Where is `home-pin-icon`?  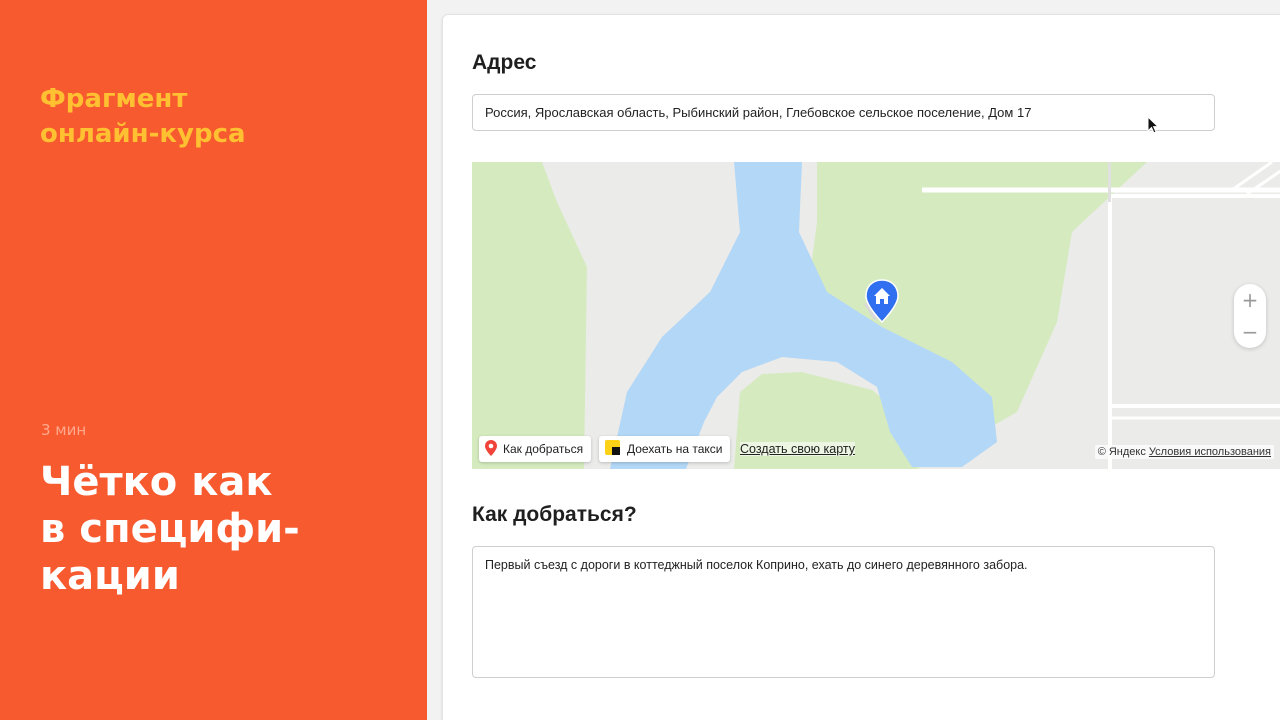
home-pin-icon is located at coordinates (882, 305).